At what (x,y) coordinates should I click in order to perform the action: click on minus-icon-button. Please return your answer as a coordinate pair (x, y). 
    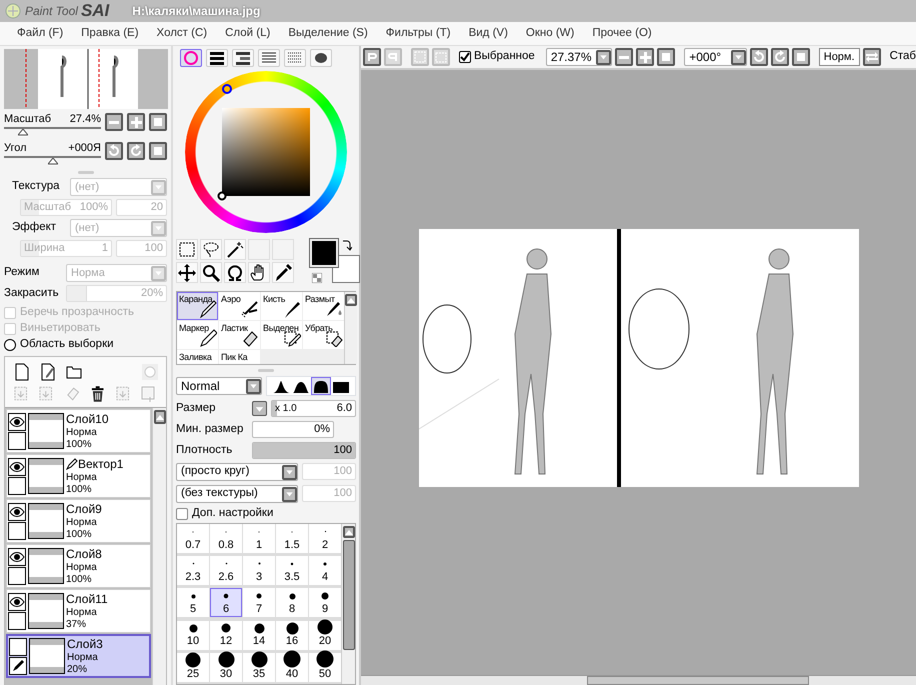
    Looking at the image, I should click on (114, 122).